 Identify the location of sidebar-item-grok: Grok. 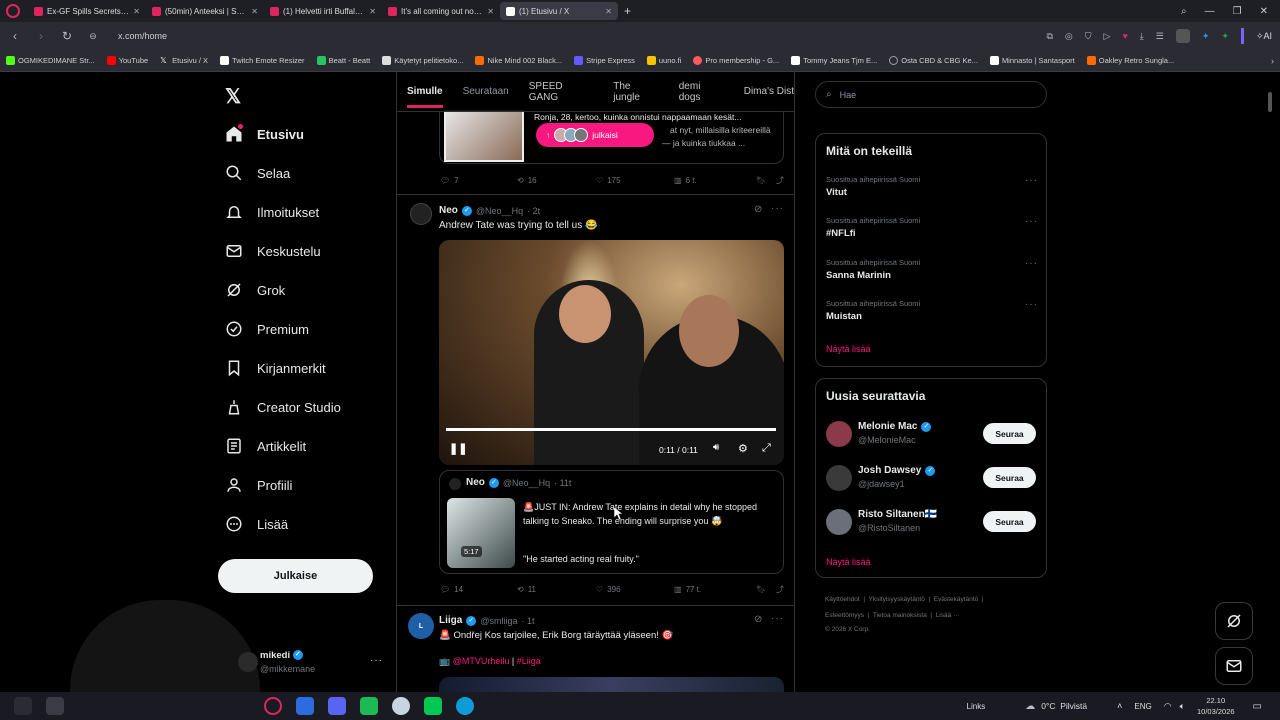
(255, 290).